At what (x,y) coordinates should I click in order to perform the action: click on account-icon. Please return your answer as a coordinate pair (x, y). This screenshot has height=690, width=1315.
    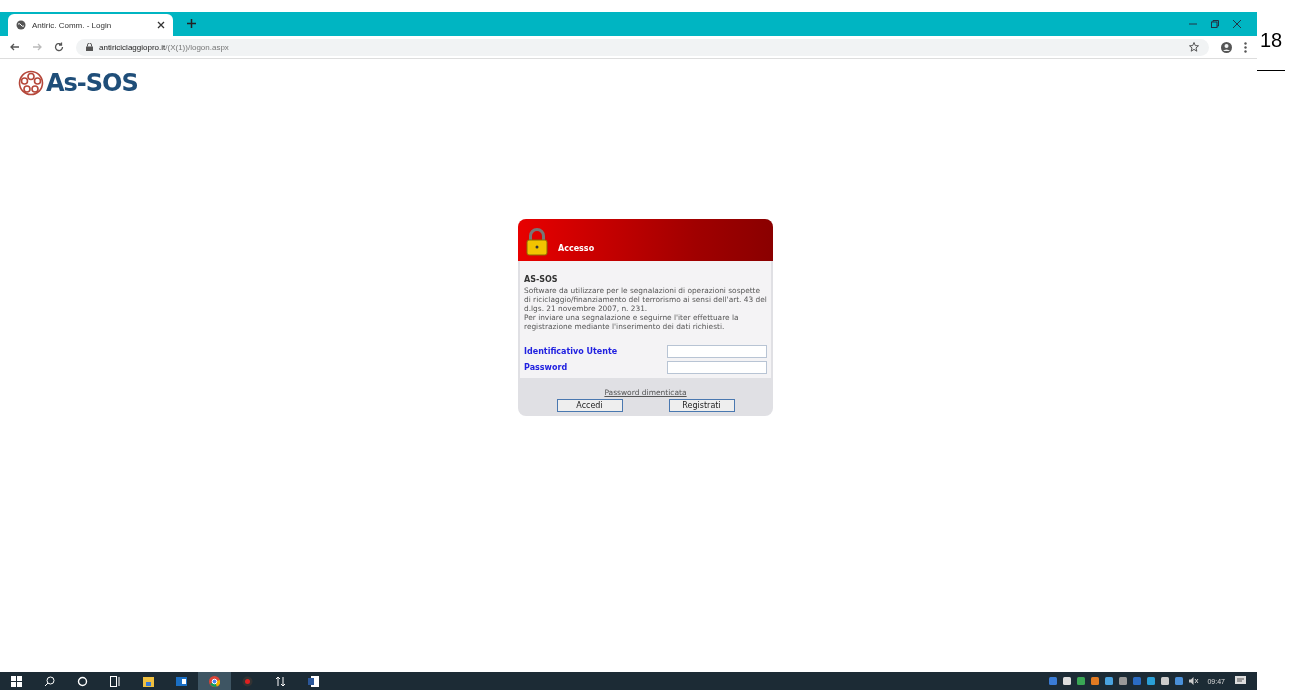
    Looking at the image, I should click on (1226, 47).